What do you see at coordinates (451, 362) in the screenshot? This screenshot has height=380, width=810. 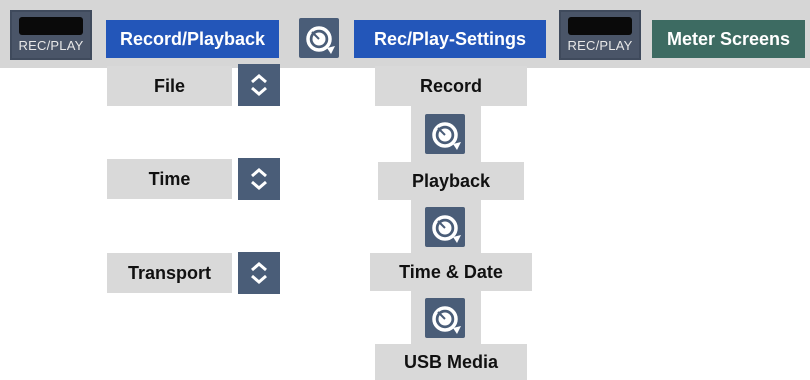 I see `settings-item-usb-media: USB Media` at bounding box center [451, 362].